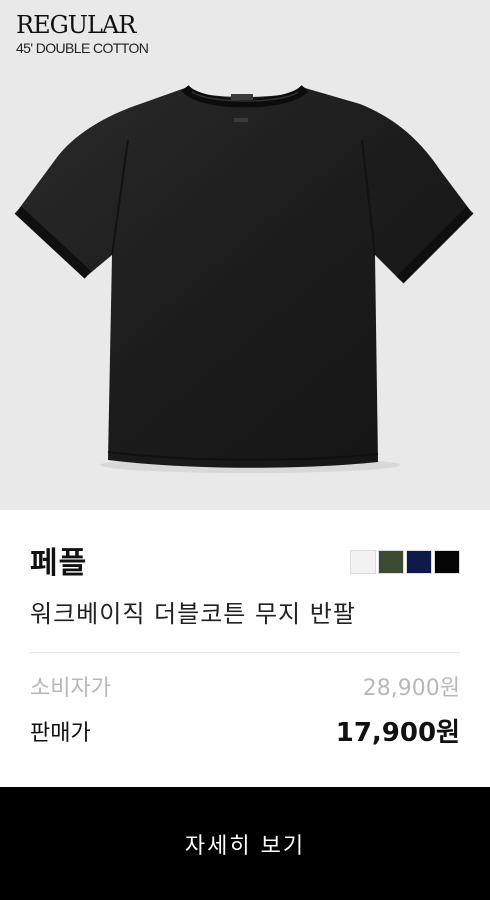 This screenshot has height=900, width=490. I want to click on sale-price-label: 판매가, so click(60, 733).